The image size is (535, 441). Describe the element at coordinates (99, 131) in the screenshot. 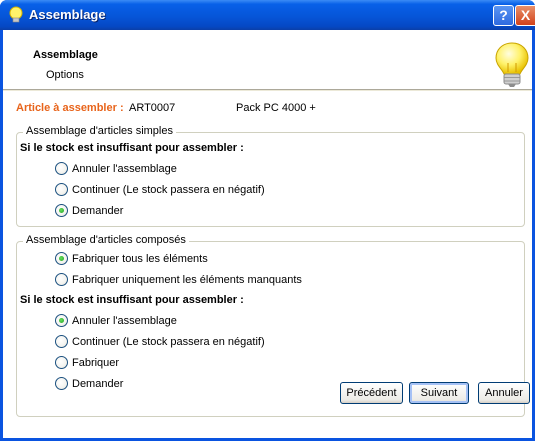

I see `simple-group-legend: Assemblage d'articles simples` at that location.